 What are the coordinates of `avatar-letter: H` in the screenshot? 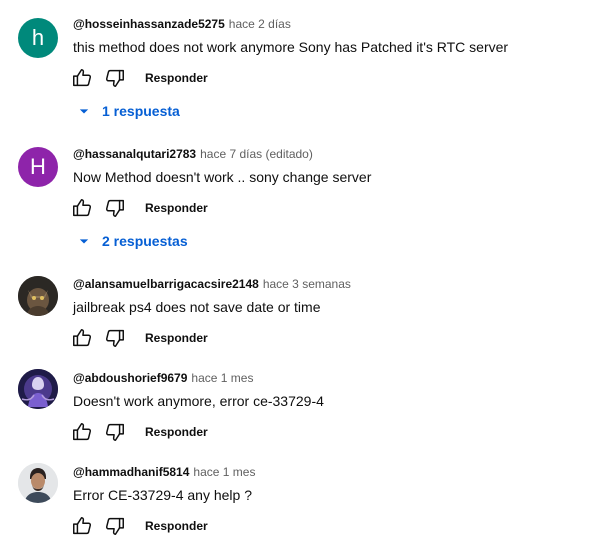 It's located at (38, 166).